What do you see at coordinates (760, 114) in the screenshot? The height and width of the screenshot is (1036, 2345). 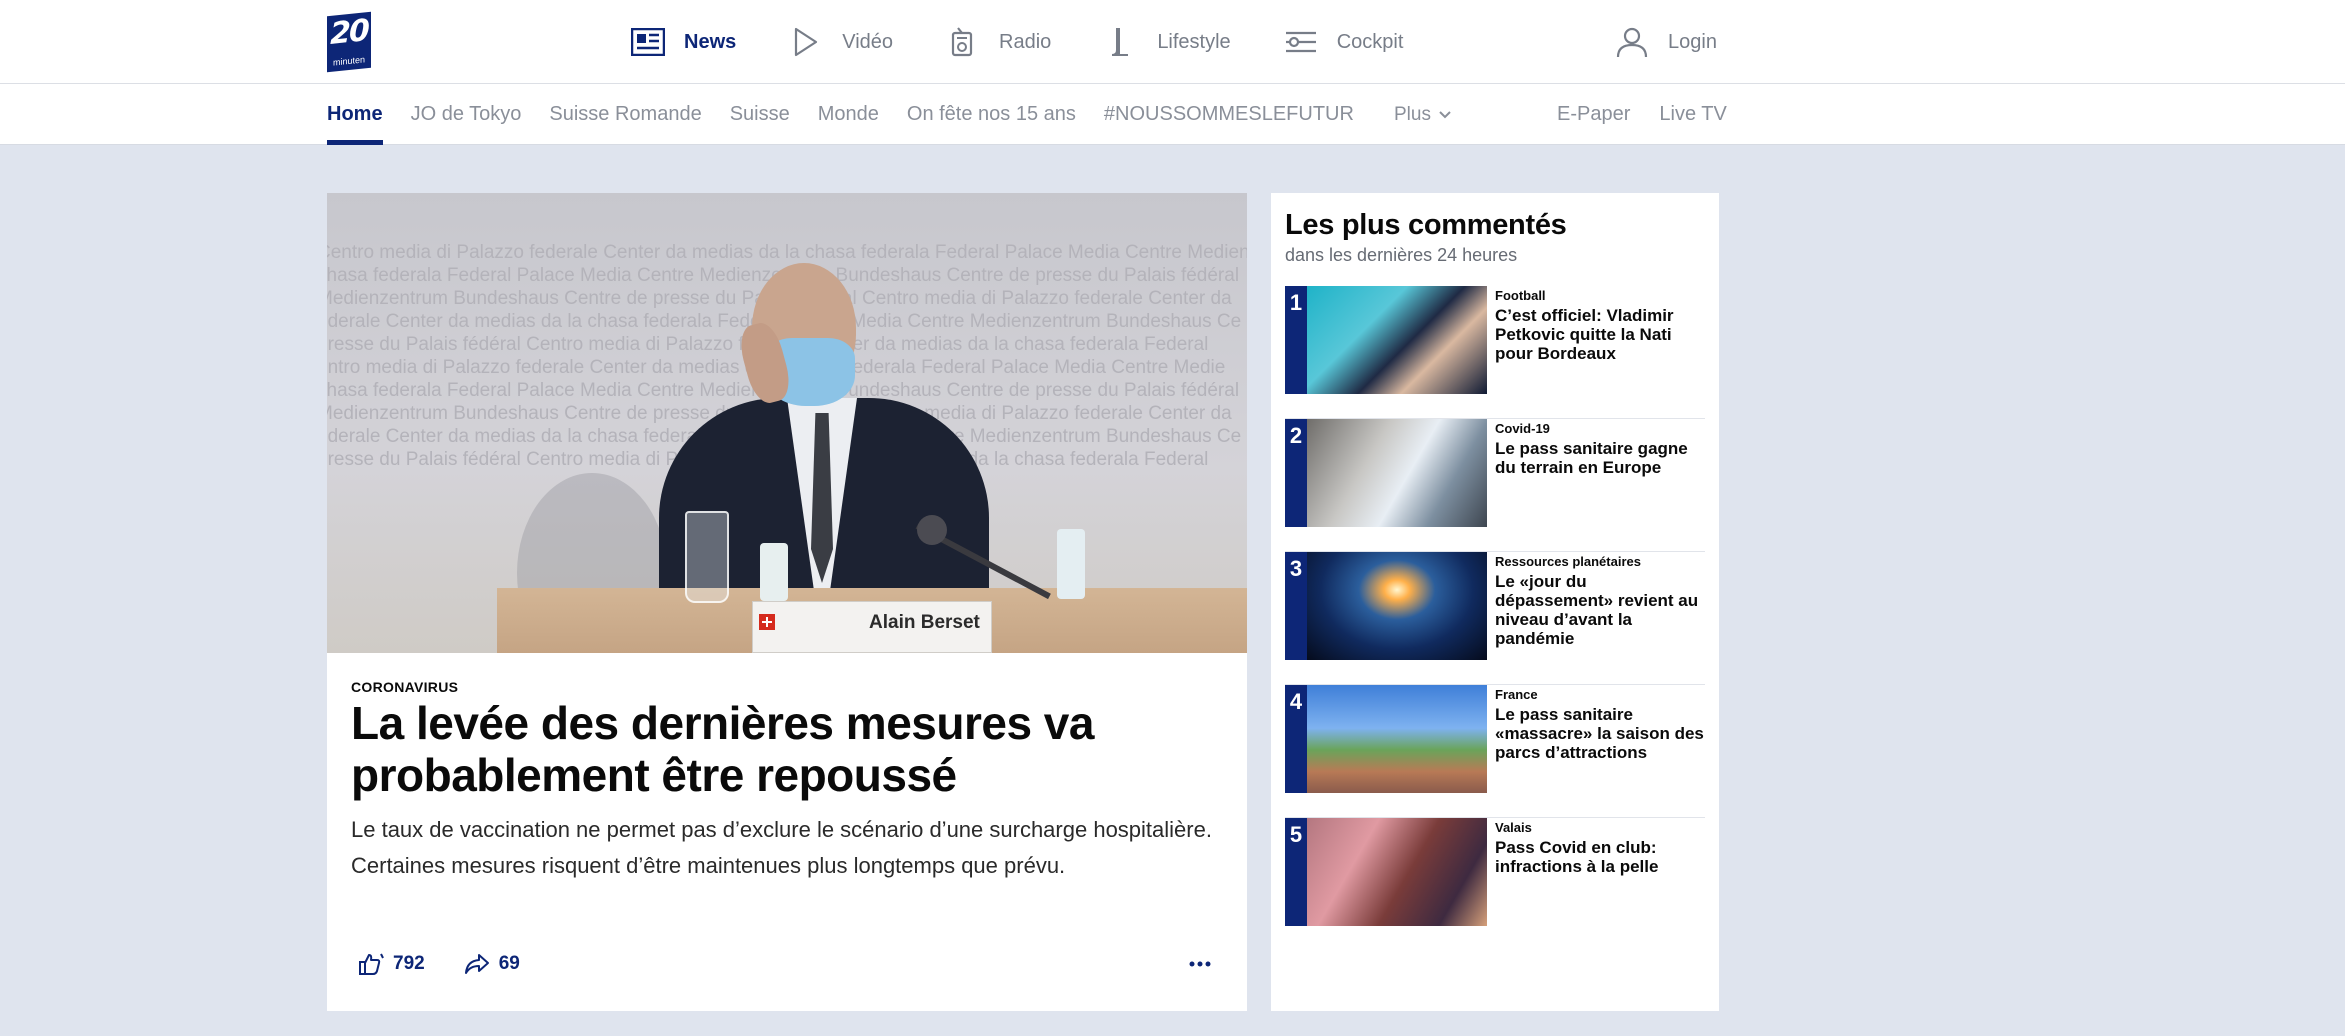 I see `tab-suisse: Suisse` at bounding box center [760, 114].